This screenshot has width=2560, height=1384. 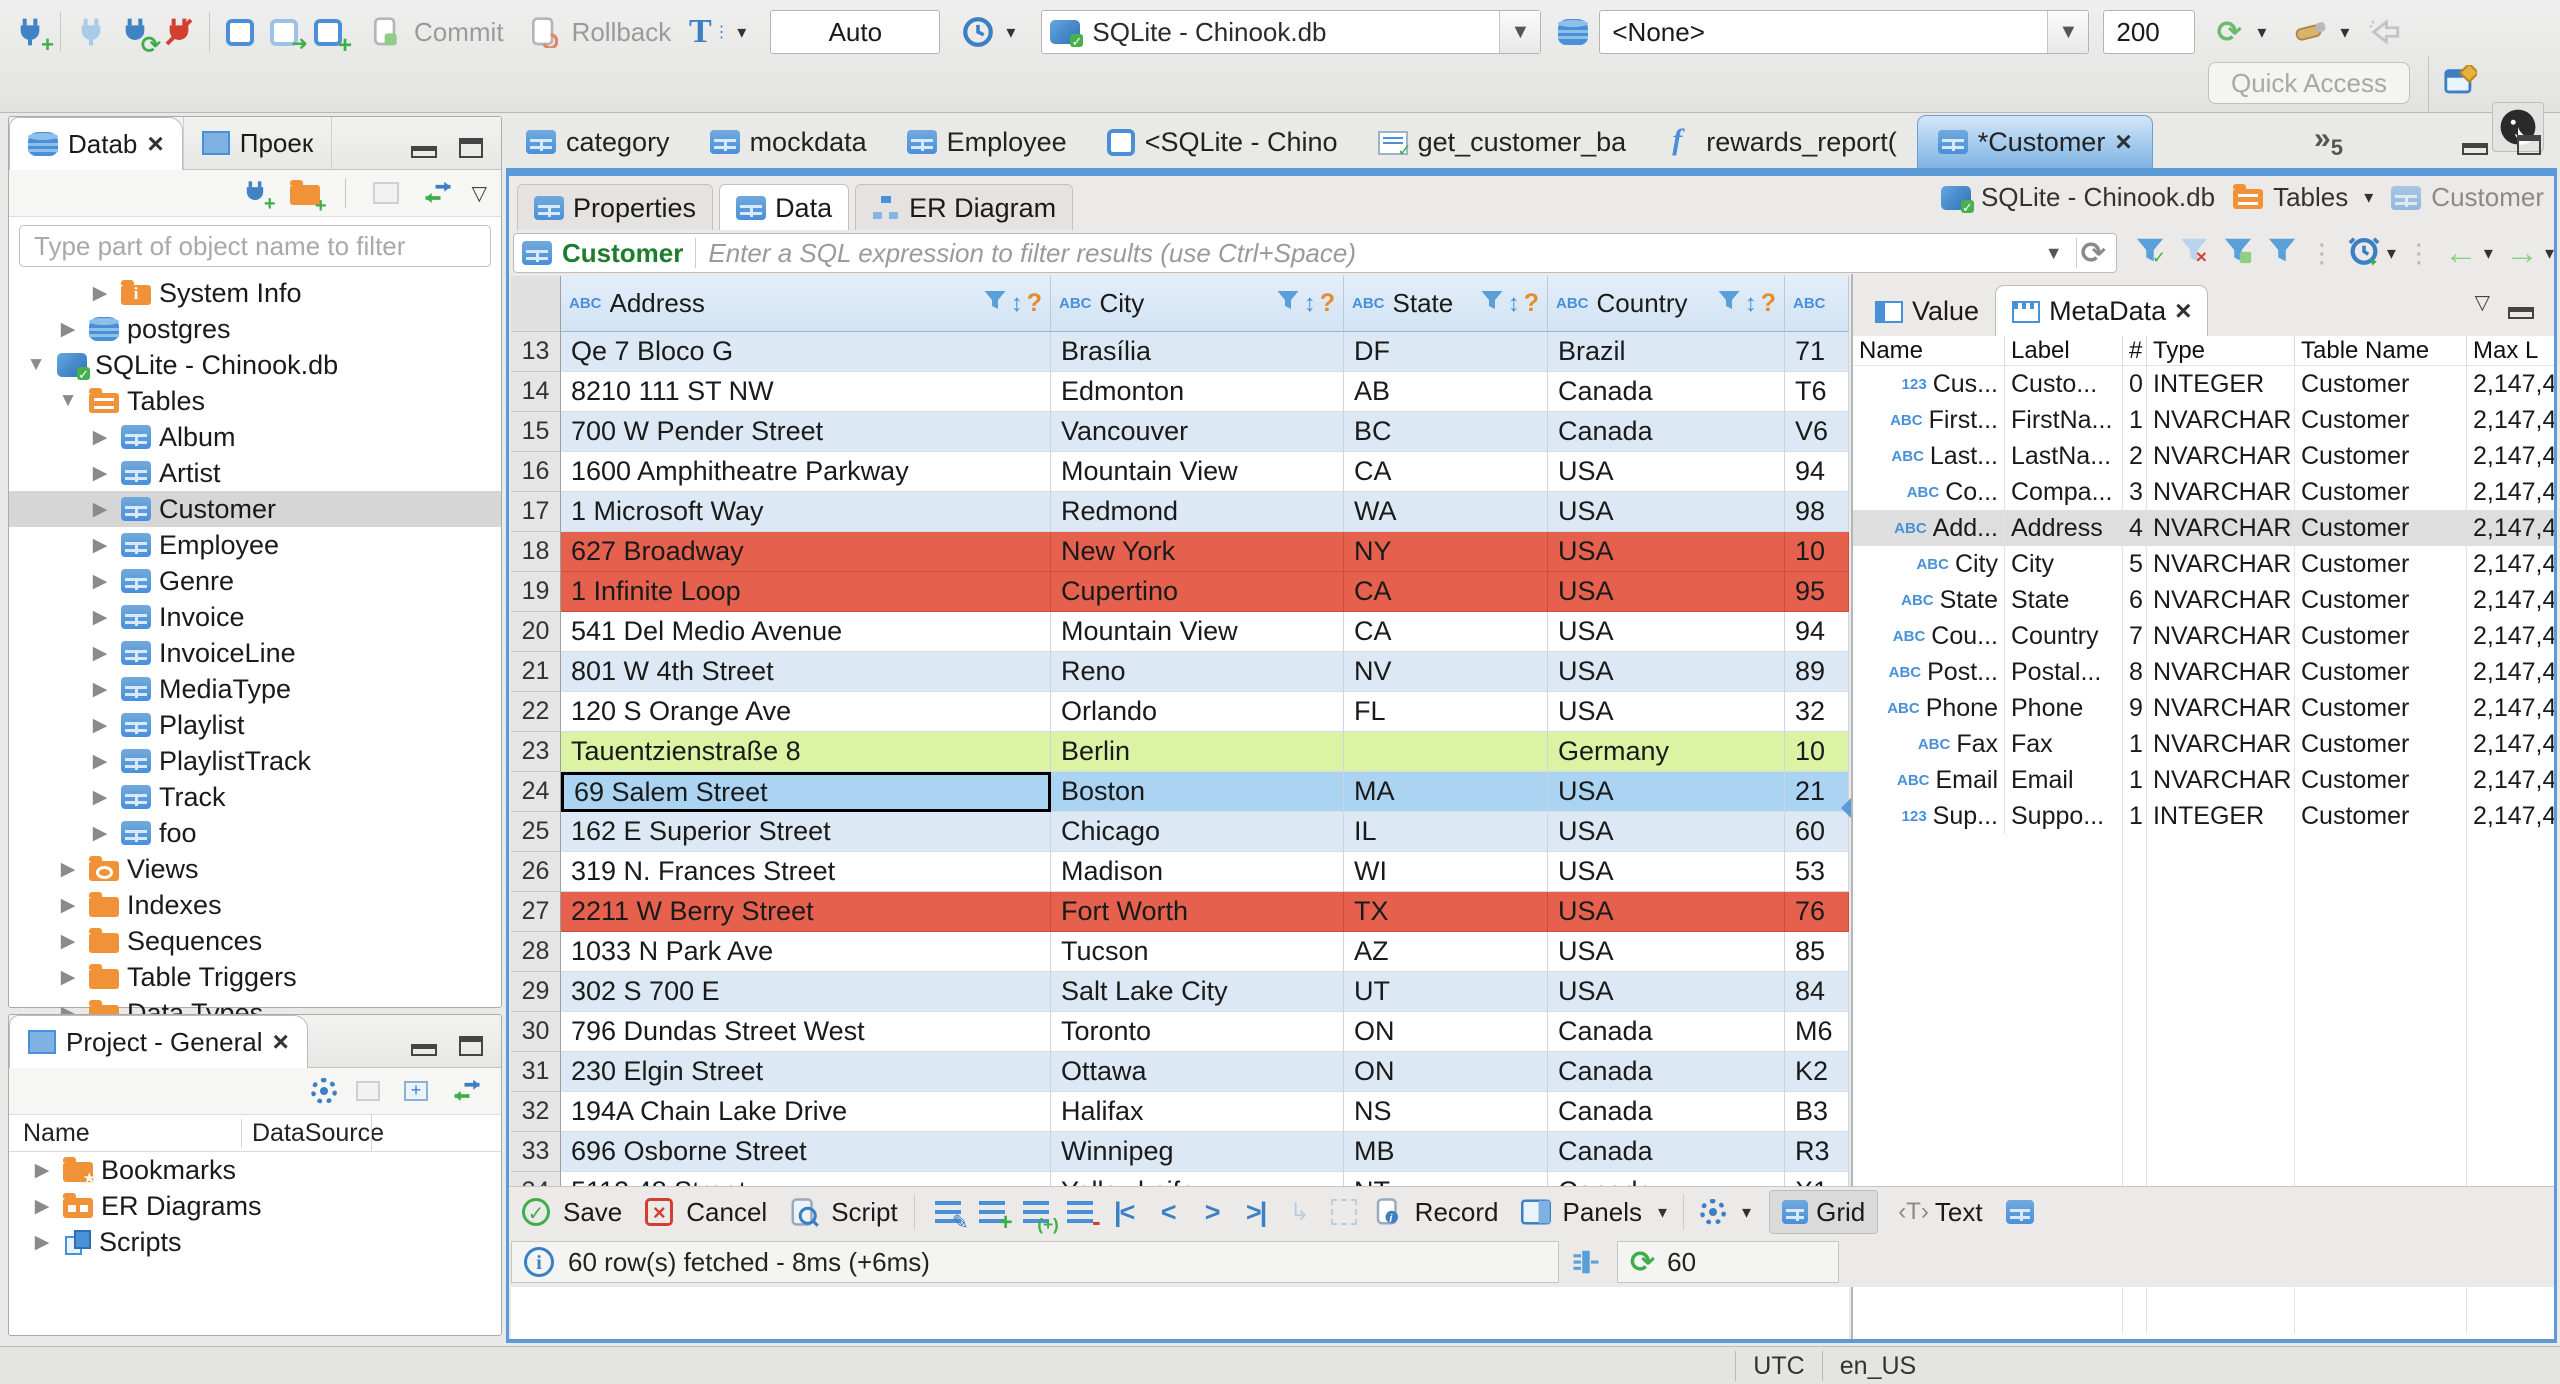 What do you see at coordinates (1197, 1152) in the screenshot?
I see `grid-cell: Winnipeg` at bounding box center [1197, 1152].